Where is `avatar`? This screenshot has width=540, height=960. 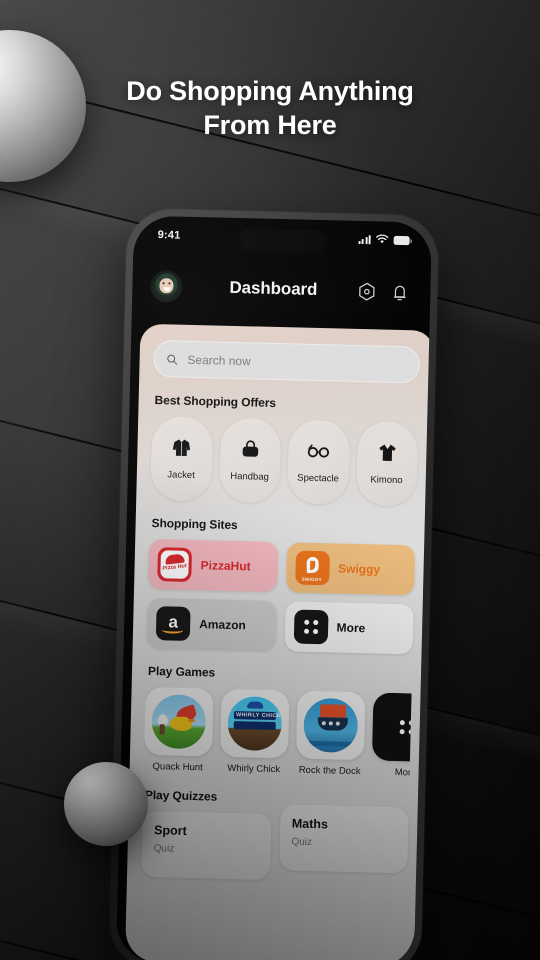
avatar is located at coordinates (166, 286).